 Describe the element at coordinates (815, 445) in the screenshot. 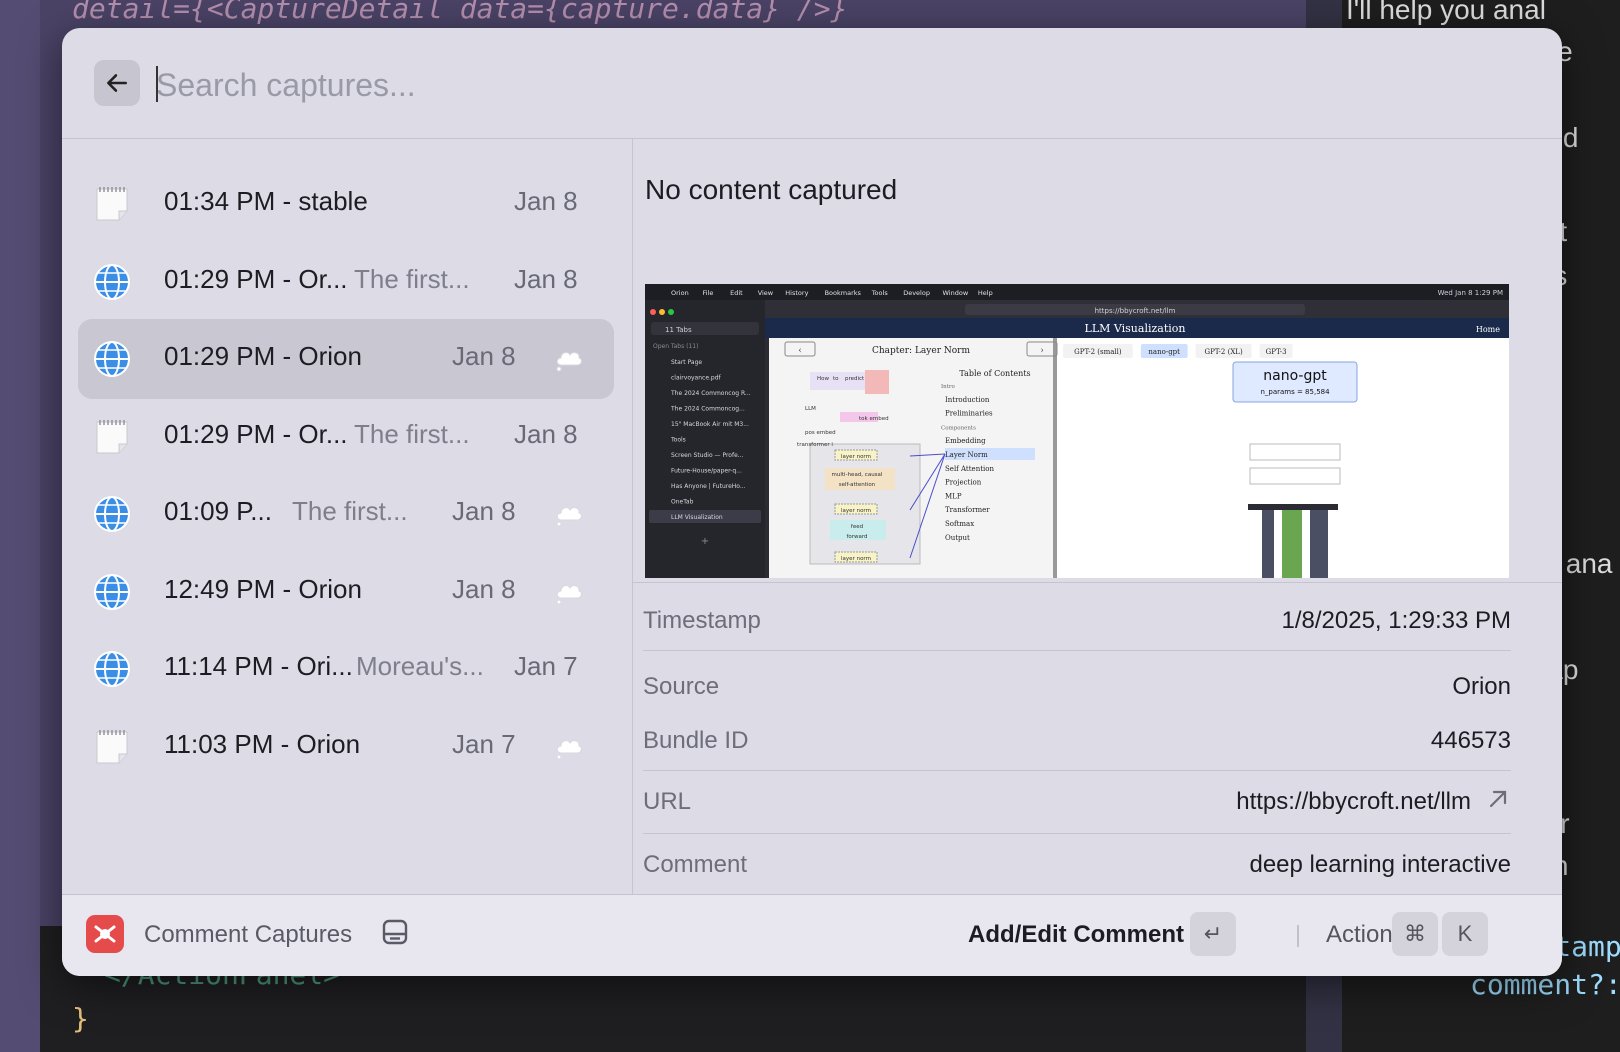

I see `preview-diagram-label: transformer i` at that location.